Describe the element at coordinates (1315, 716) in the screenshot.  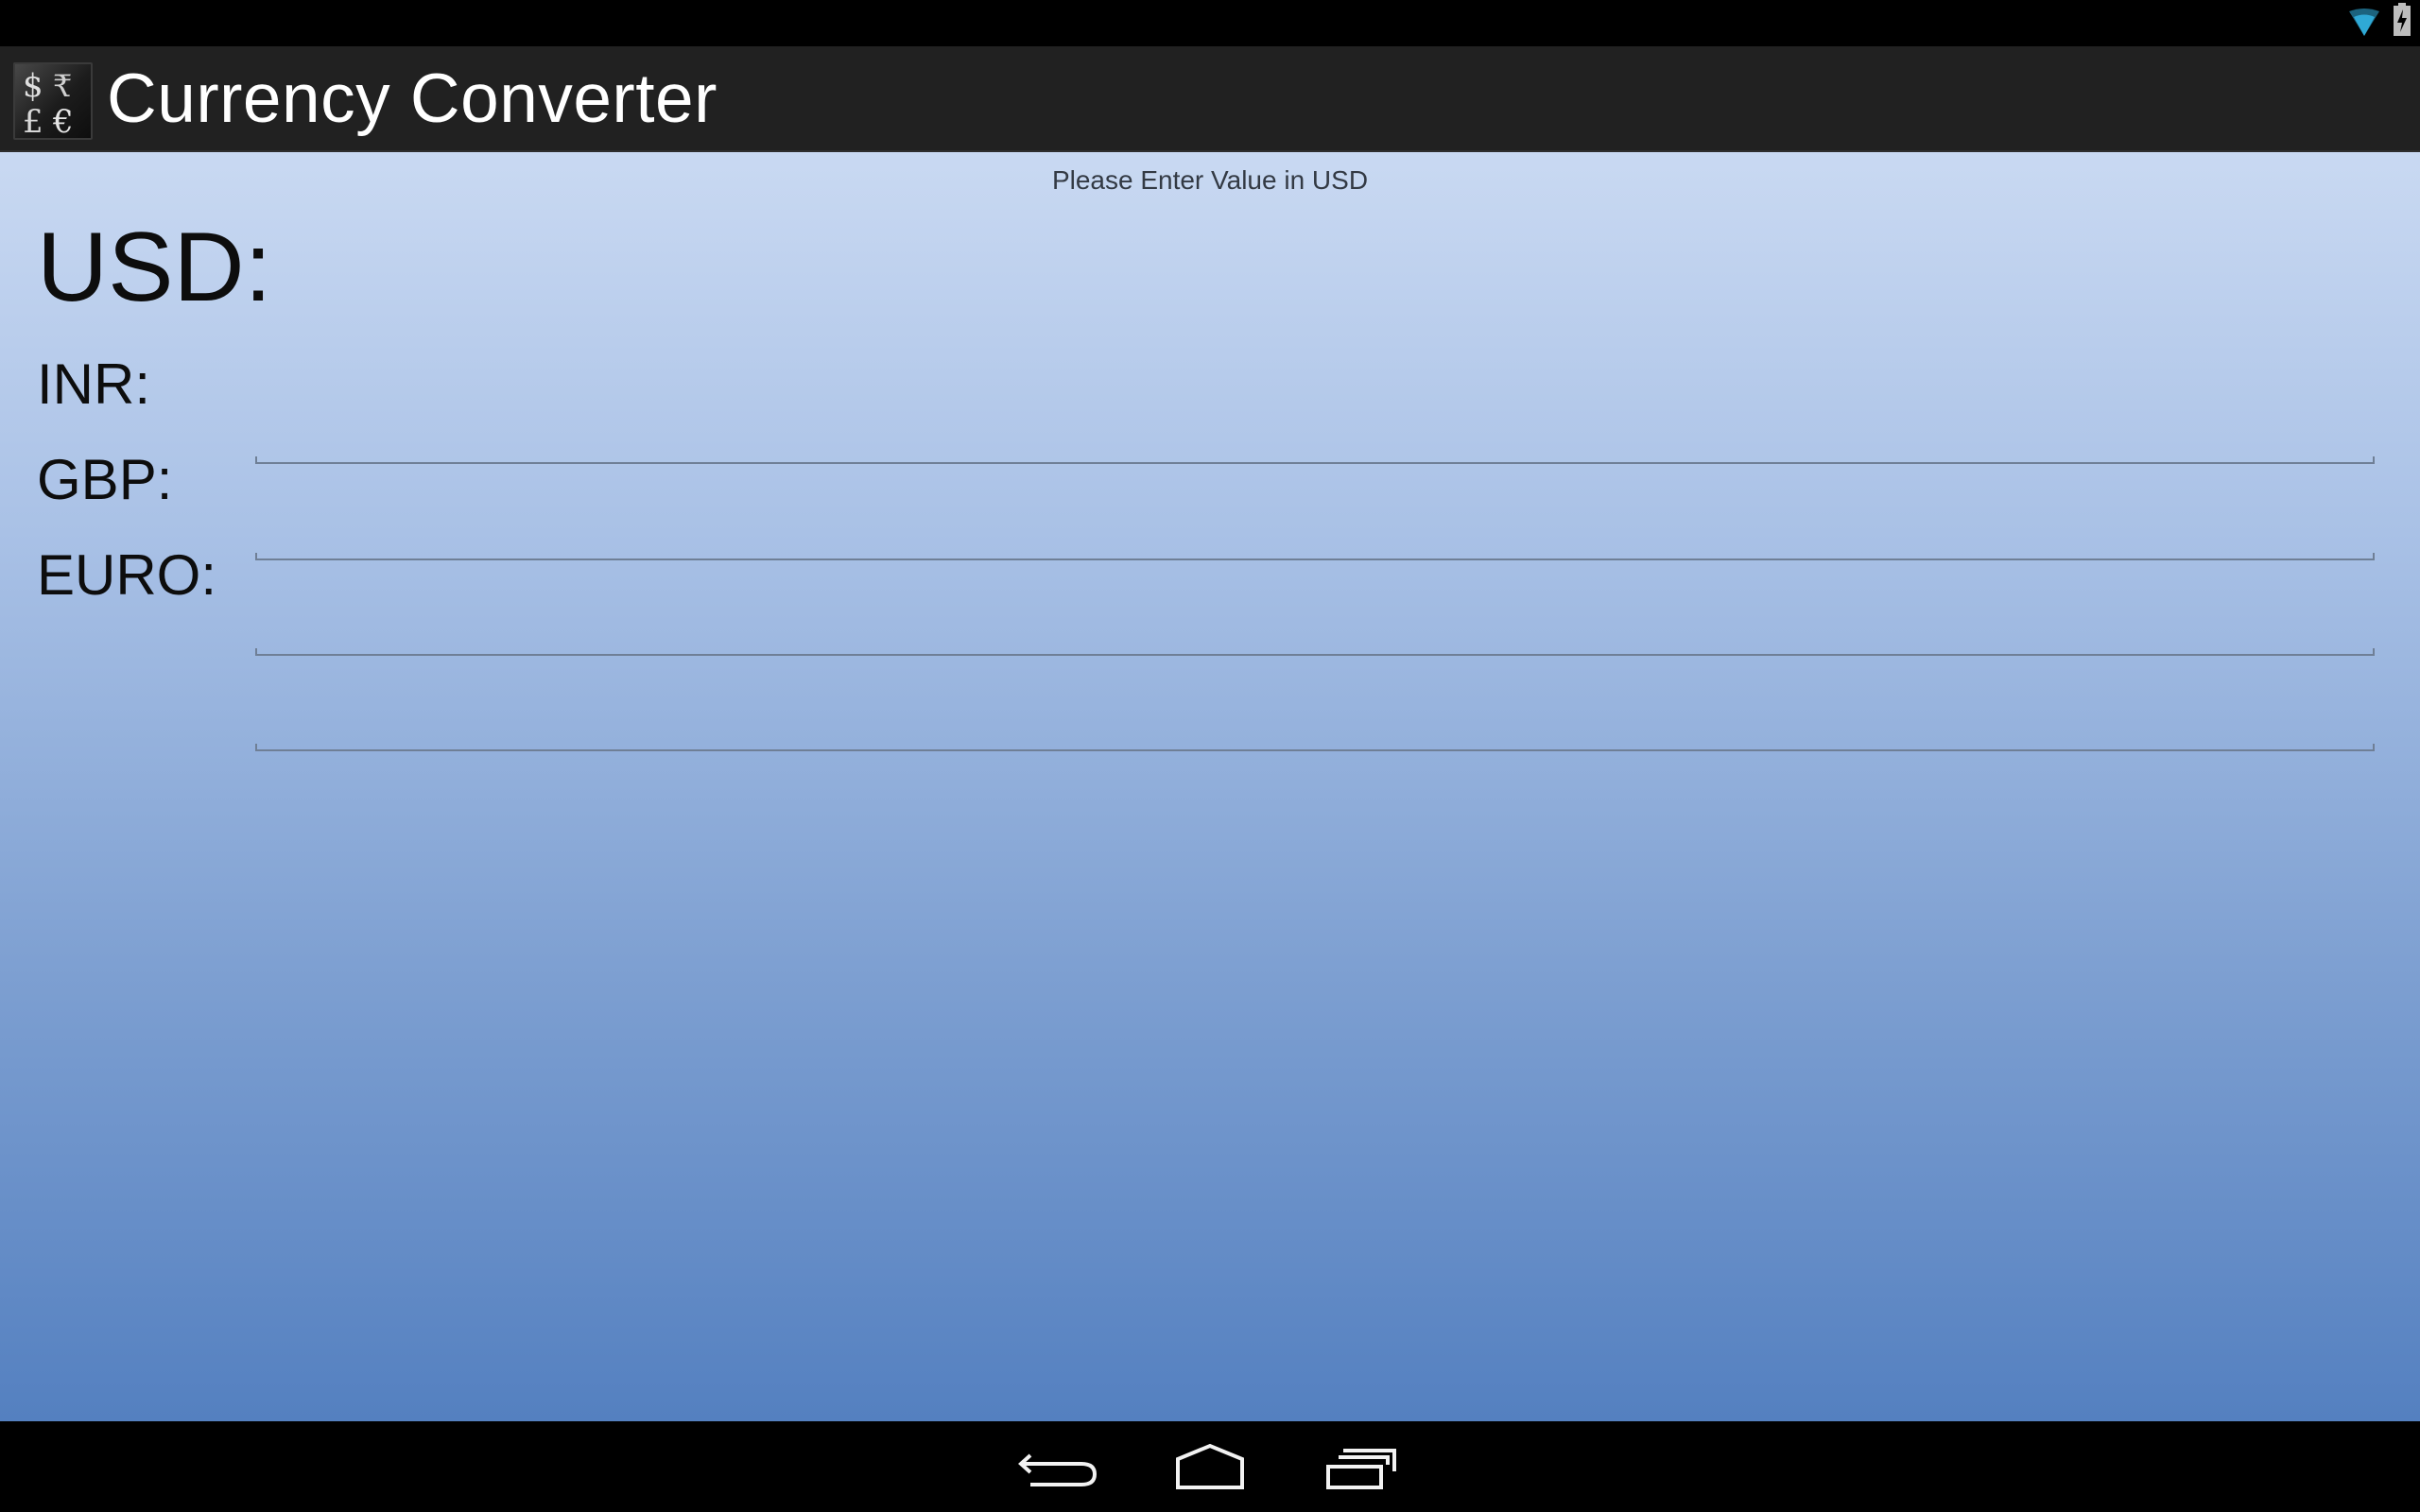
I see `euro-output-field` at that location.